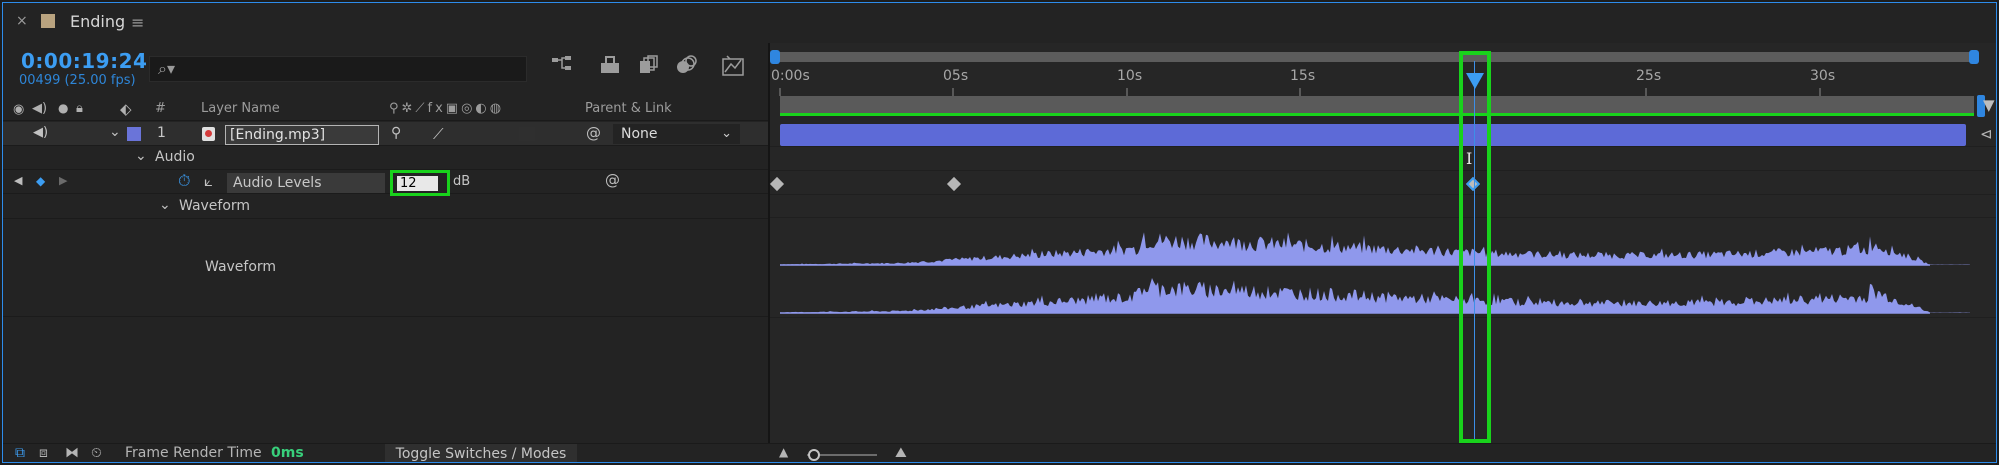 This screenshot has width=1999, height=465. Describe the element at coordinates (1989, 105) in the screenshot. I see `comp-marker-bin-icon: ▼` at that location.